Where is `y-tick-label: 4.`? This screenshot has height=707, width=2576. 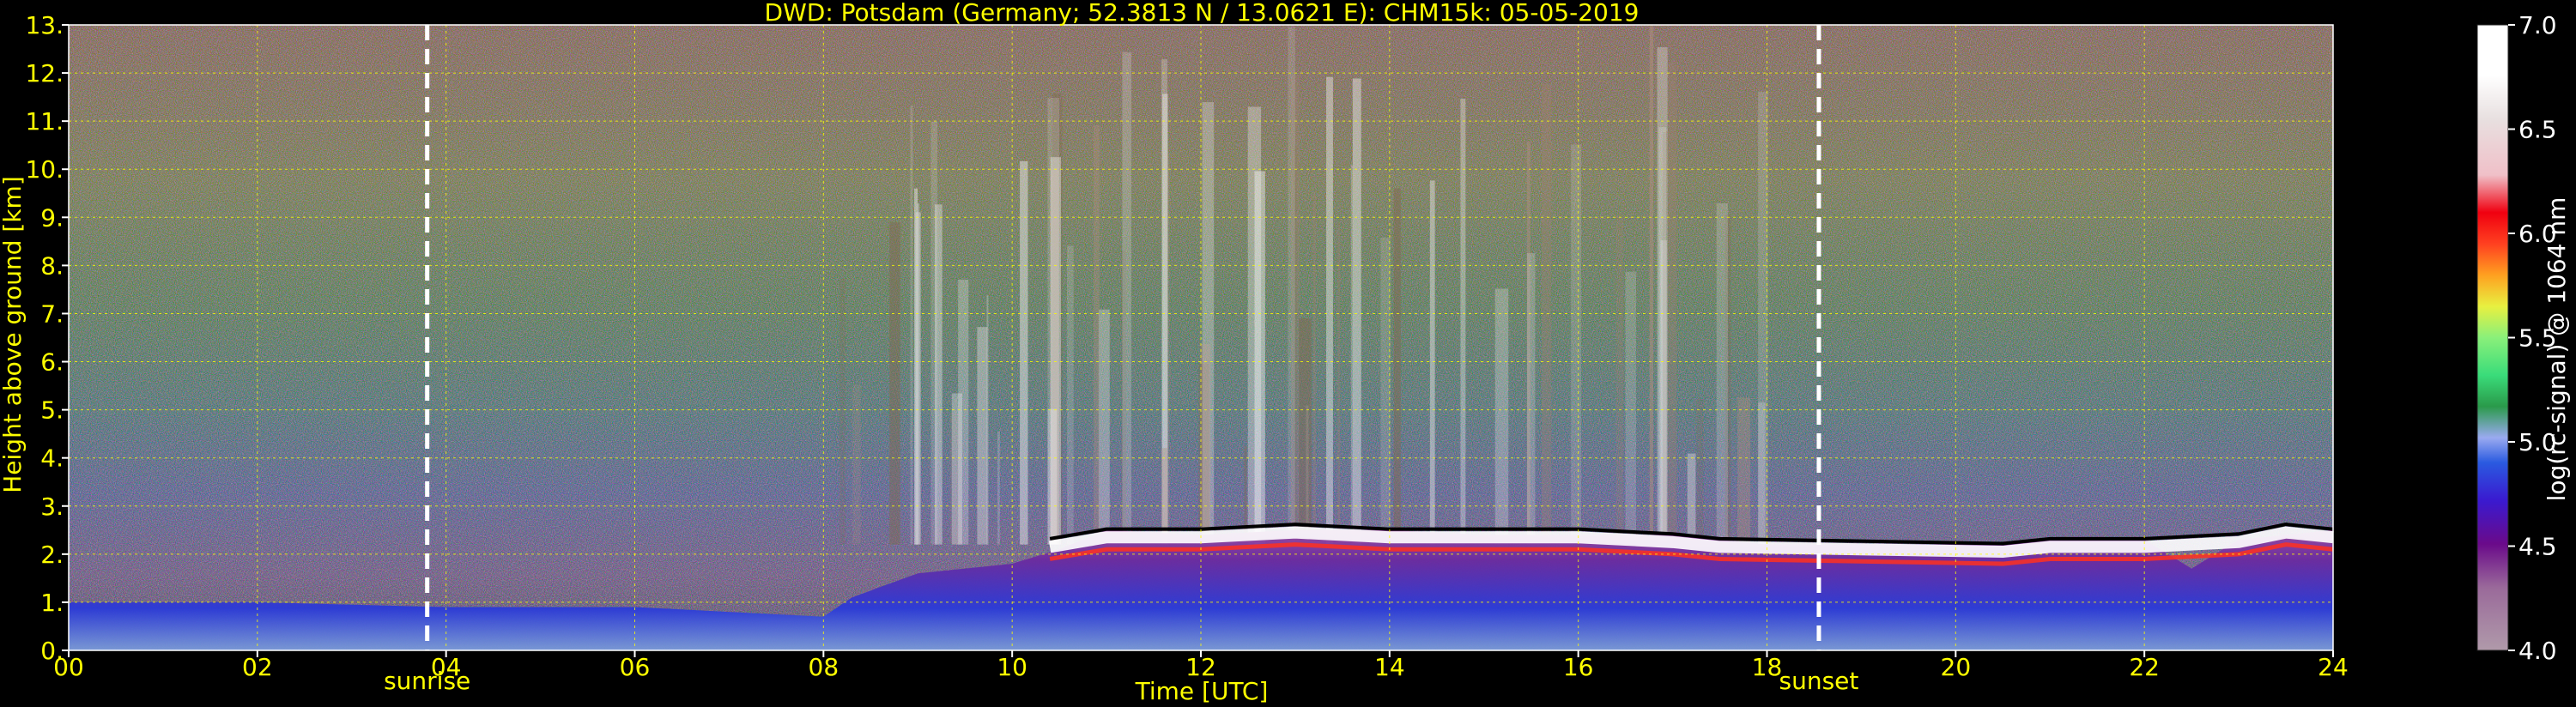 y-tick-label: 4. is located at coordinates (52, 459).